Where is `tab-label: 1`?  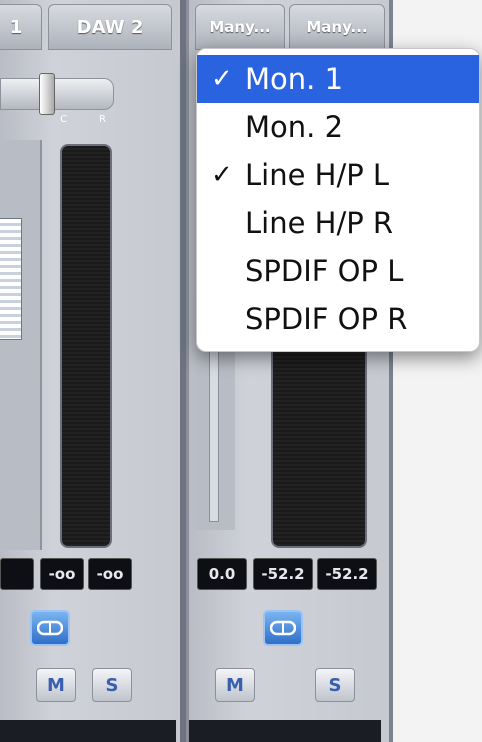
tab-label: 1 is located at coordinates (16, 27).